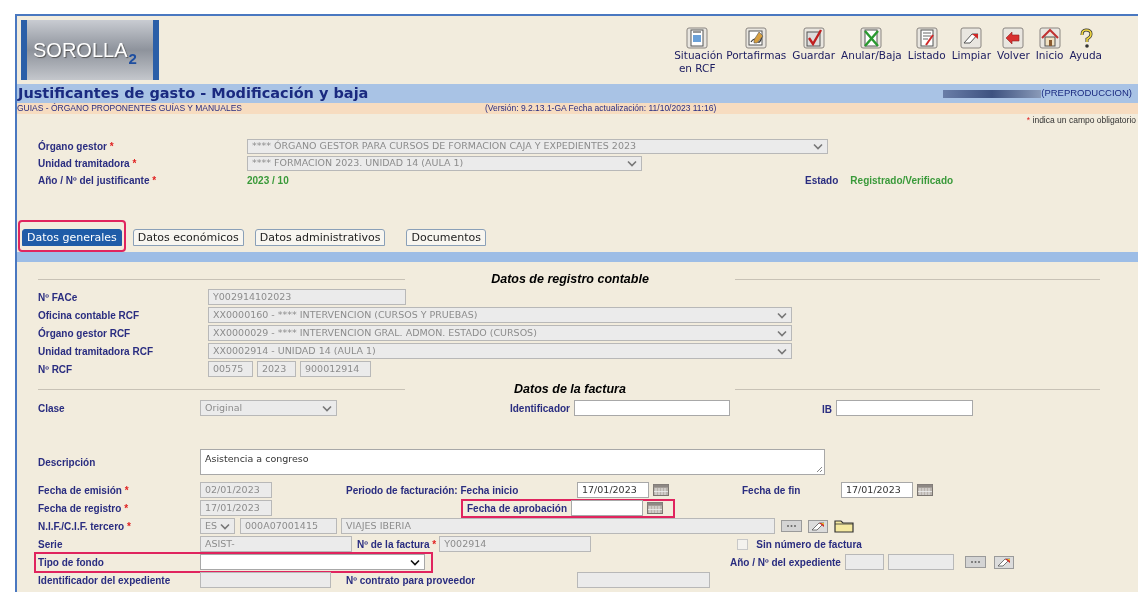 The image size is (1138, 592). Describe the element at coordinates (89, 315) in the screenshot. I see `field-label: Oficina contable RCF` at that location.